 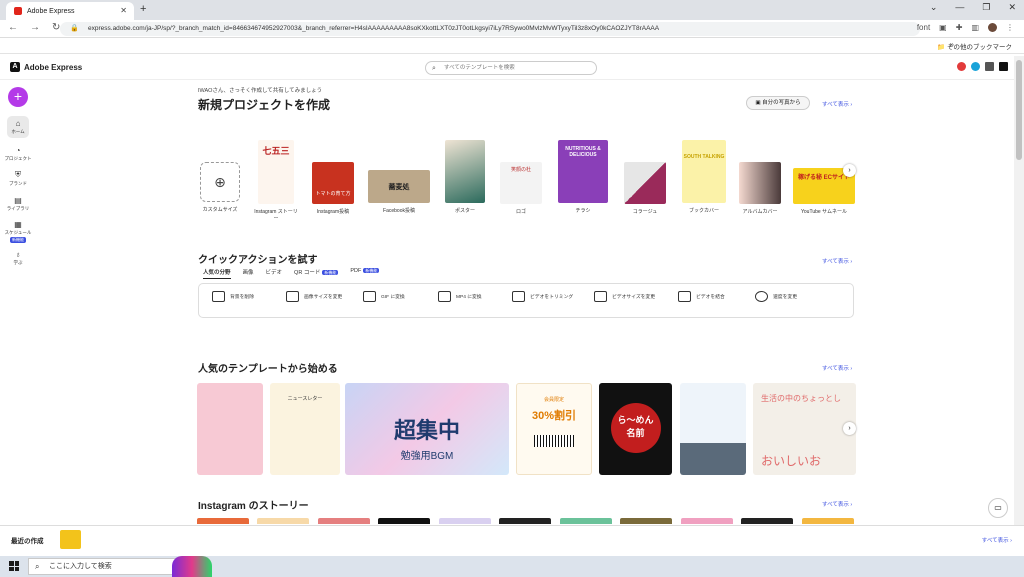 What do you see at coordinates (554, 429) in the screenshot?
I see `template-card: 会員限定 30%割引` at bounding box center [554, 429].